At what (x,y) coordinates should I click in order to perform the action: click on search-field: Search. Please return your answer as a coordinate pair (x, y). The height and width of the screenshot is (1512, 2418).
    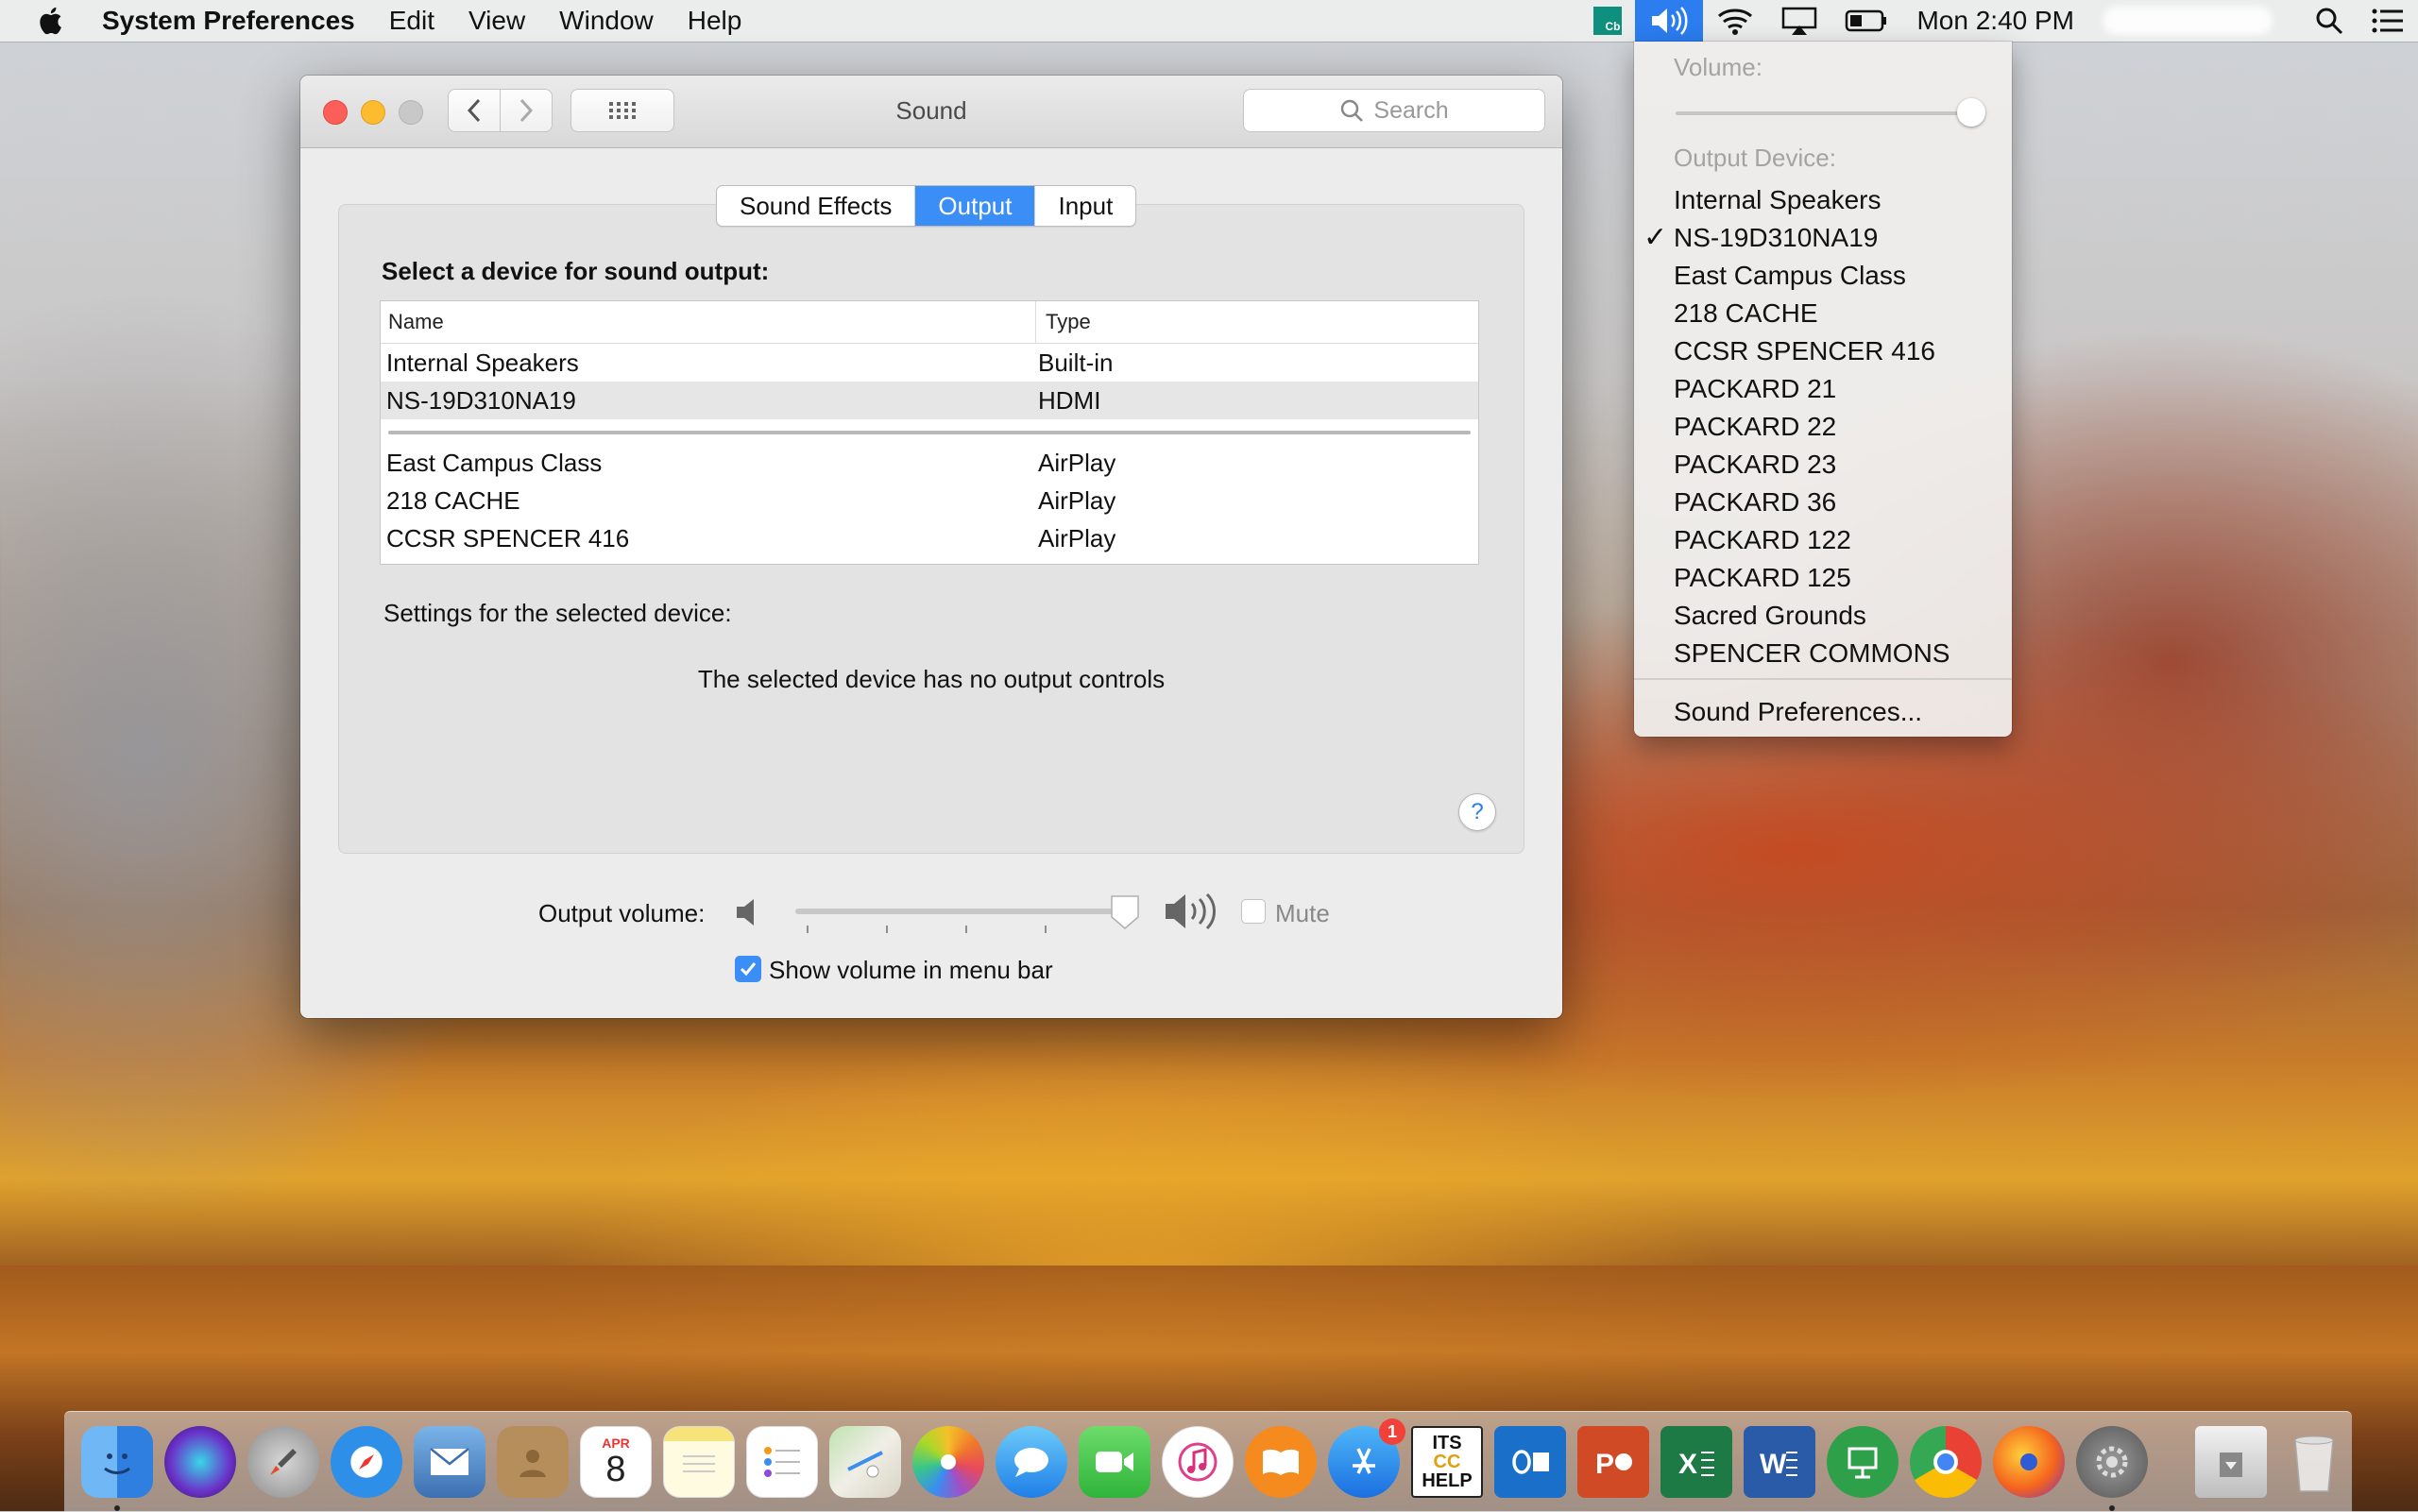
    Looking at the image, I should click on (1394, 110).